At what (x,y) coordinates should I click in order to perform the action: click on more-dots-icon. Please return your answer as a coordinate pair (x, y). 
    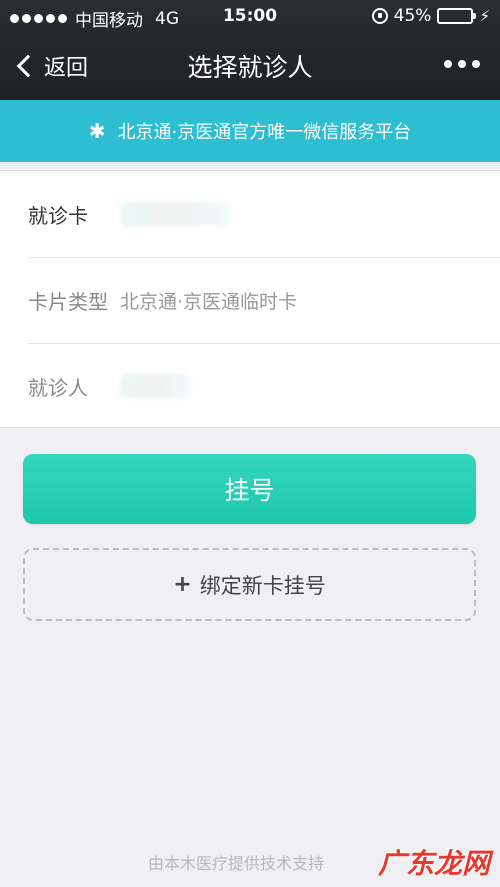
    Looking at the image, I should click on (448, 64).